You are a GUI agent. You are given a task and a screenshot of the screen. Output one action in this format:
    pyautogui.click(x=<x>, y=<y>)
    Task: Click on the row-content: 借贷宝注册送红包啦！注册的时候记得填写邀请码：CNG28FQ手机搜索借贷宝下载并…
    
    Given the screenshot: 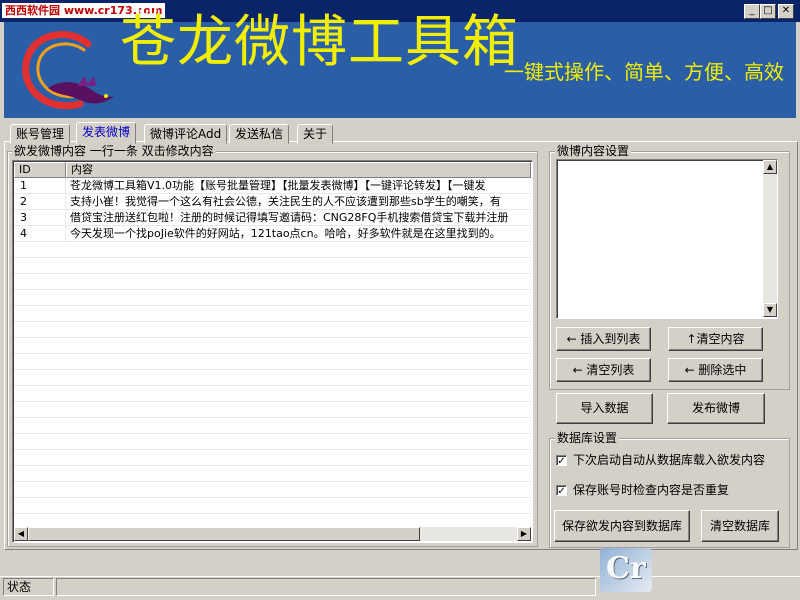 What is the action you would take?
    pyautogui.click(x=289, y=217)
    